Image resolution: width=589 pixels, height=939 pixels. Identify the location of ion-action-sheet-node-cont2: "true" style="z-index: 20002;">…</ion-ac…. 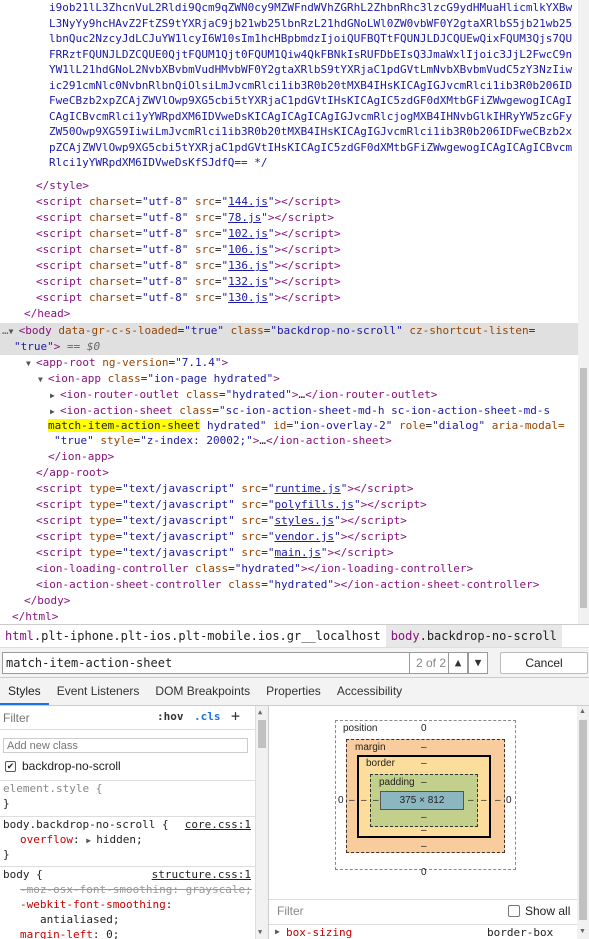
(223, 441).